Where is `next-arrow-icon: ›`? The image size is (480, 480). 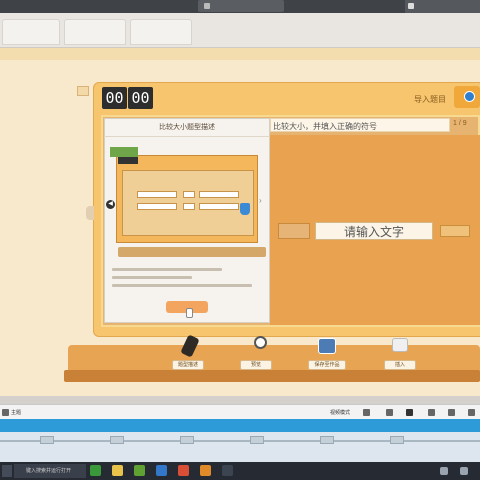
next-arrow-icon: › is located at coordinates (262, 201).